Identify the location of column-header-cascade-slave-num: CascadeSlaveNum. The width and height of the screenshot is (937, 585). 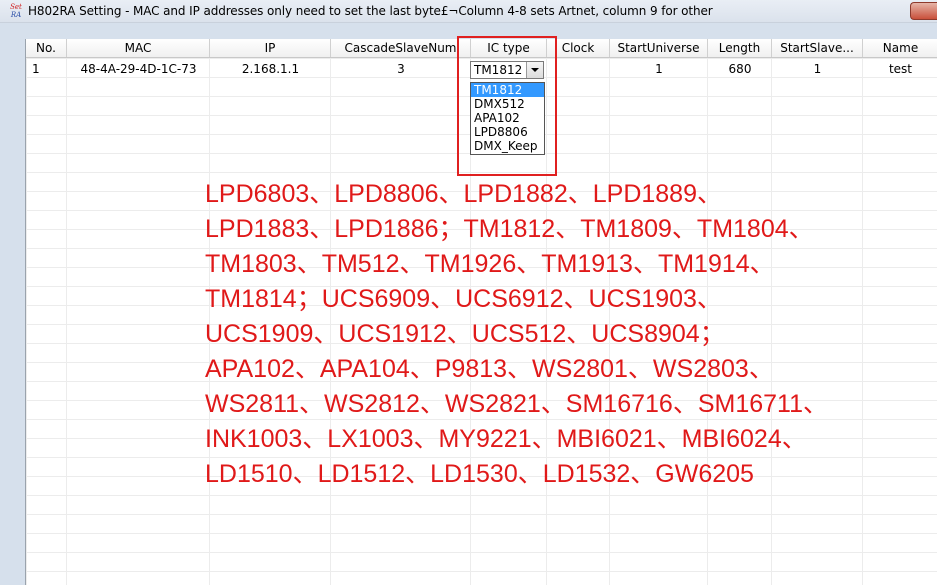
(401, 48).